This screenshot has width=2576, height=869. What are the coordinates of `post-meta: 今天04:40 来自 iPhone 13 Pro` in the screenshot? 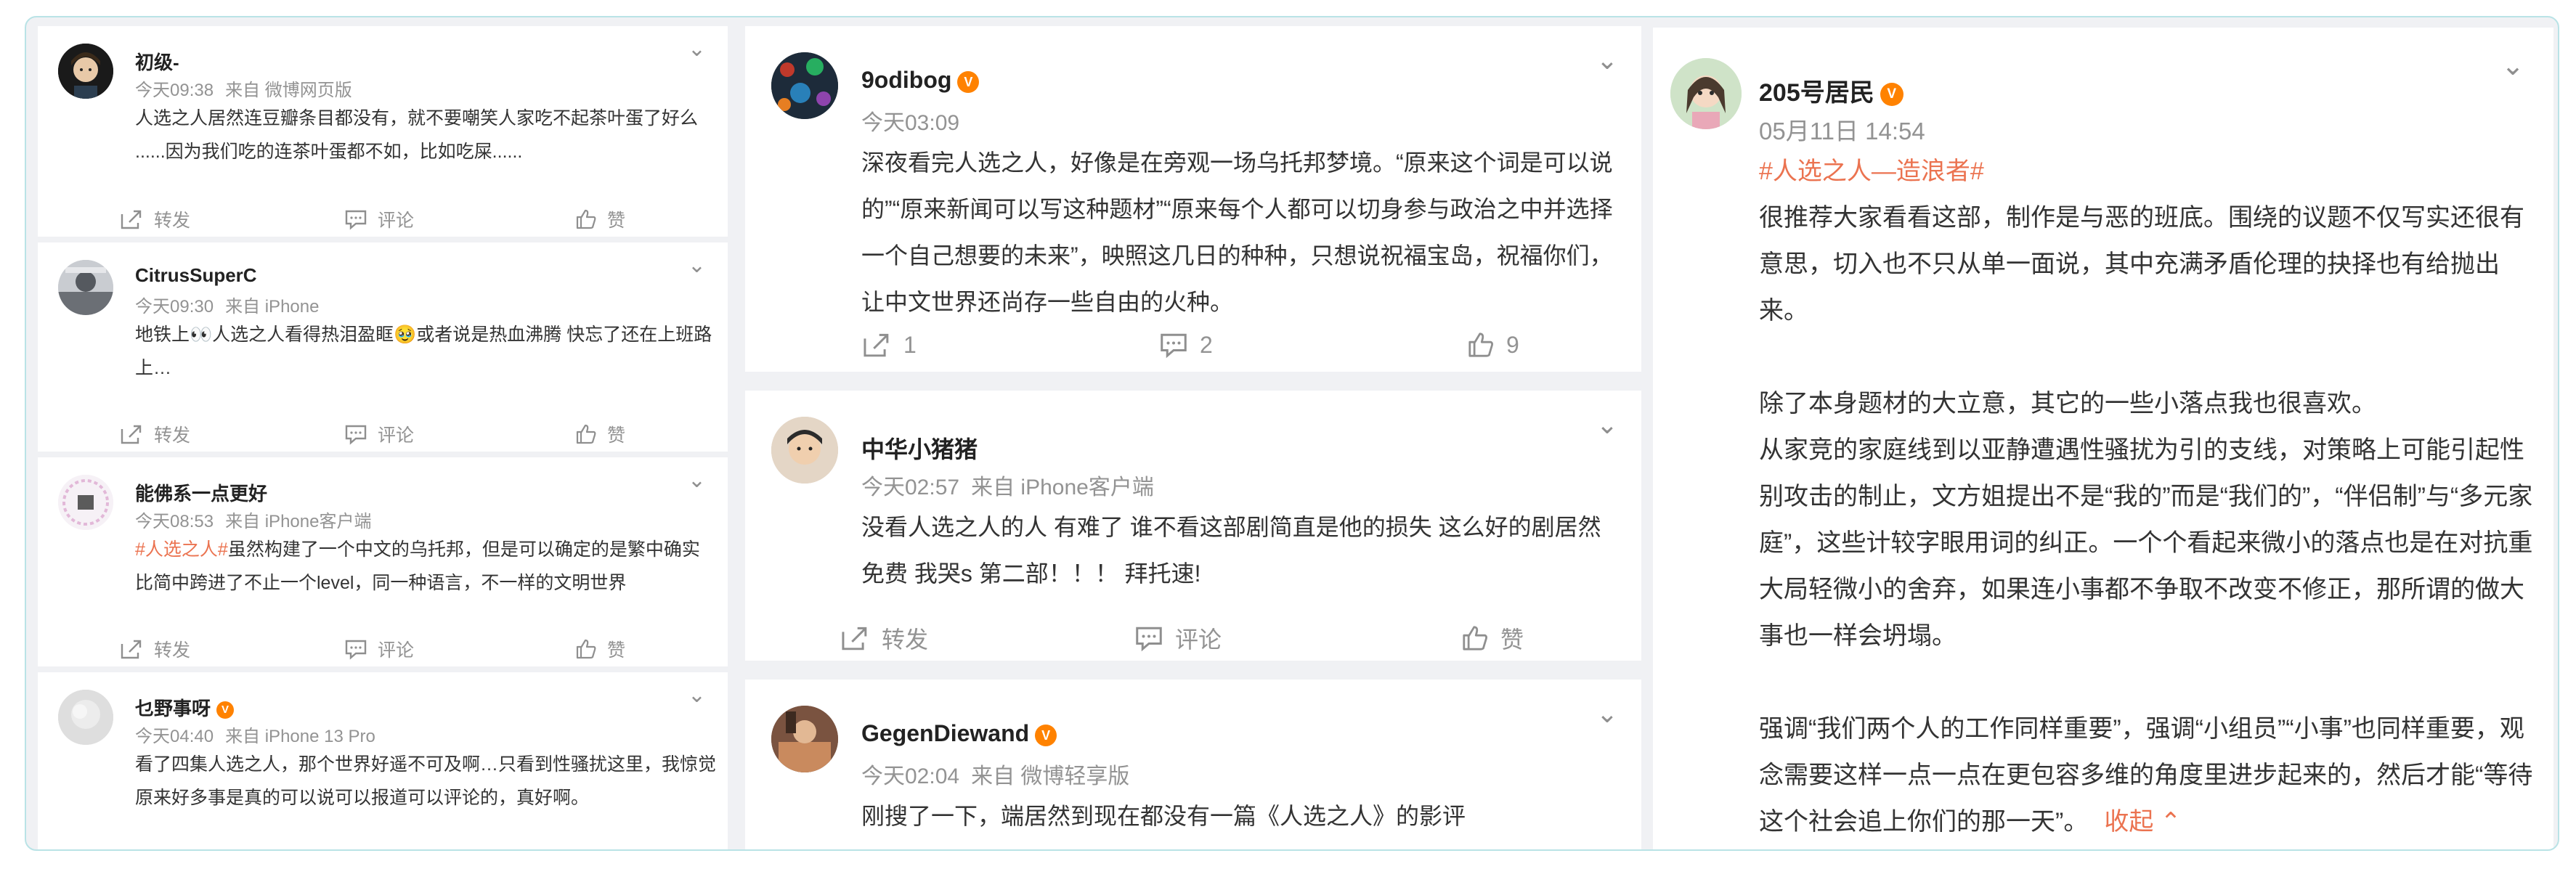 It's located at (255, 734).